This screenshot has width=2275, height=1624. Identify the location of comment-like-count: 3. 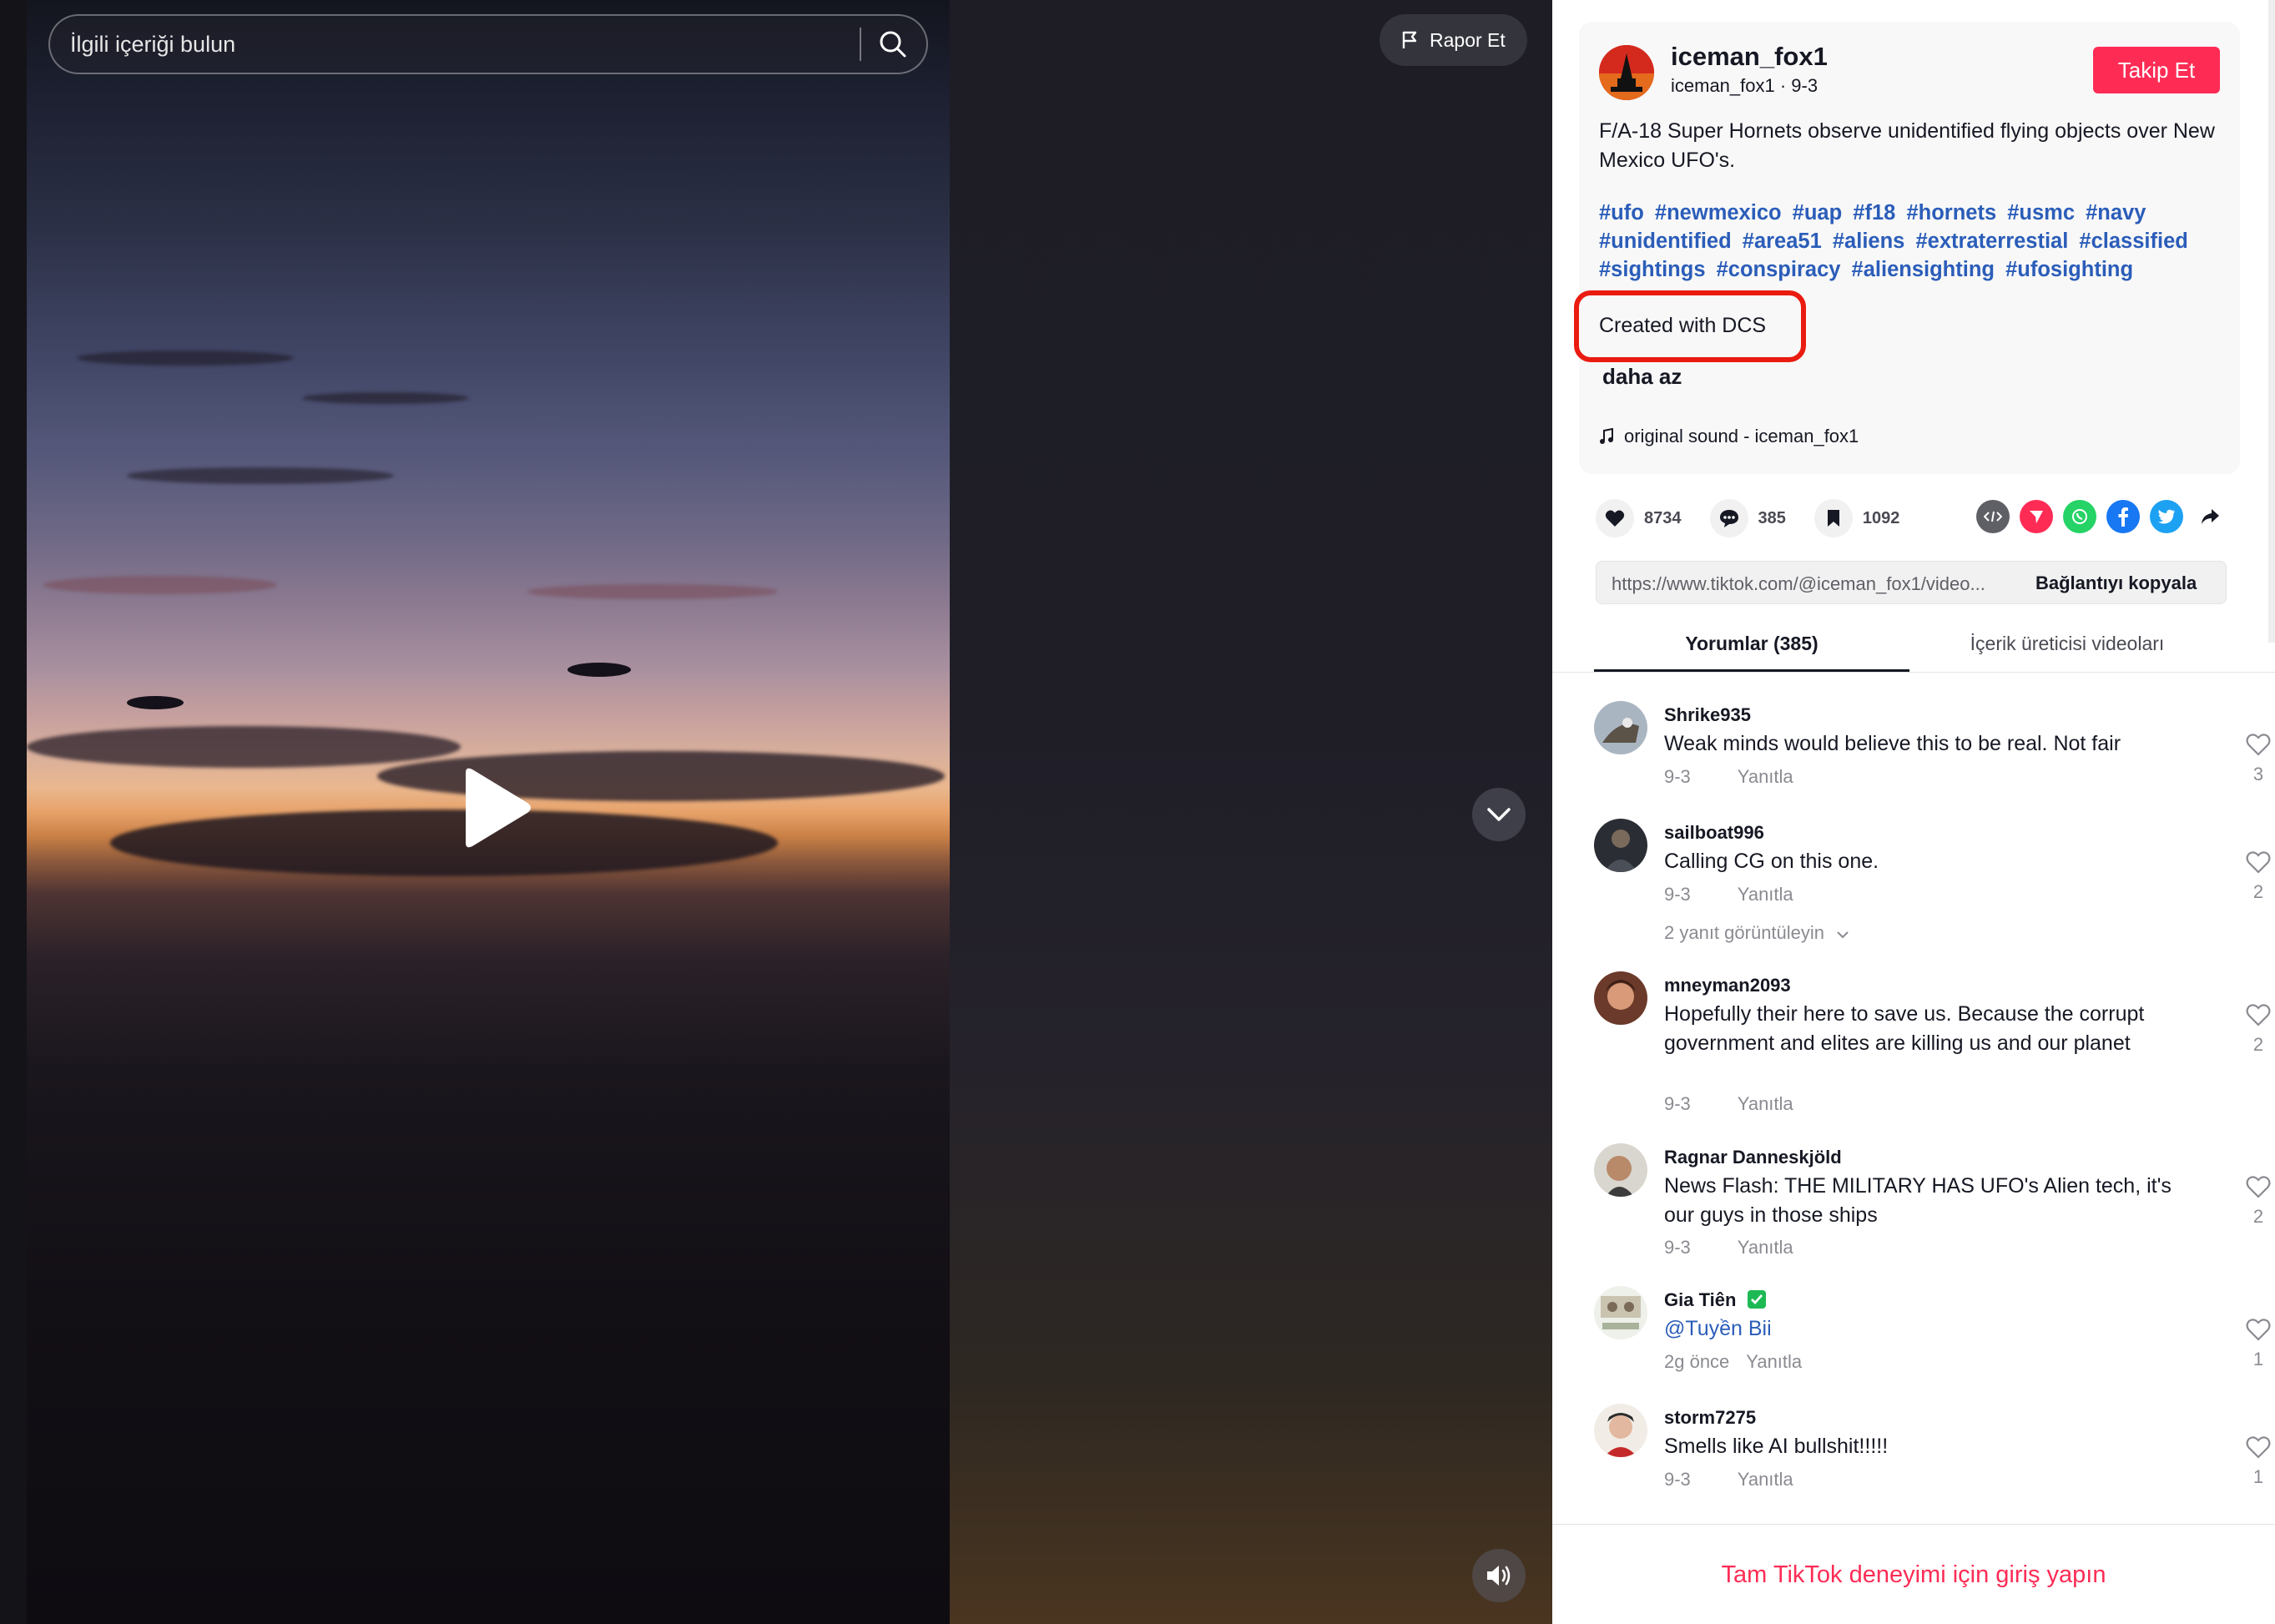
(2258, 774).